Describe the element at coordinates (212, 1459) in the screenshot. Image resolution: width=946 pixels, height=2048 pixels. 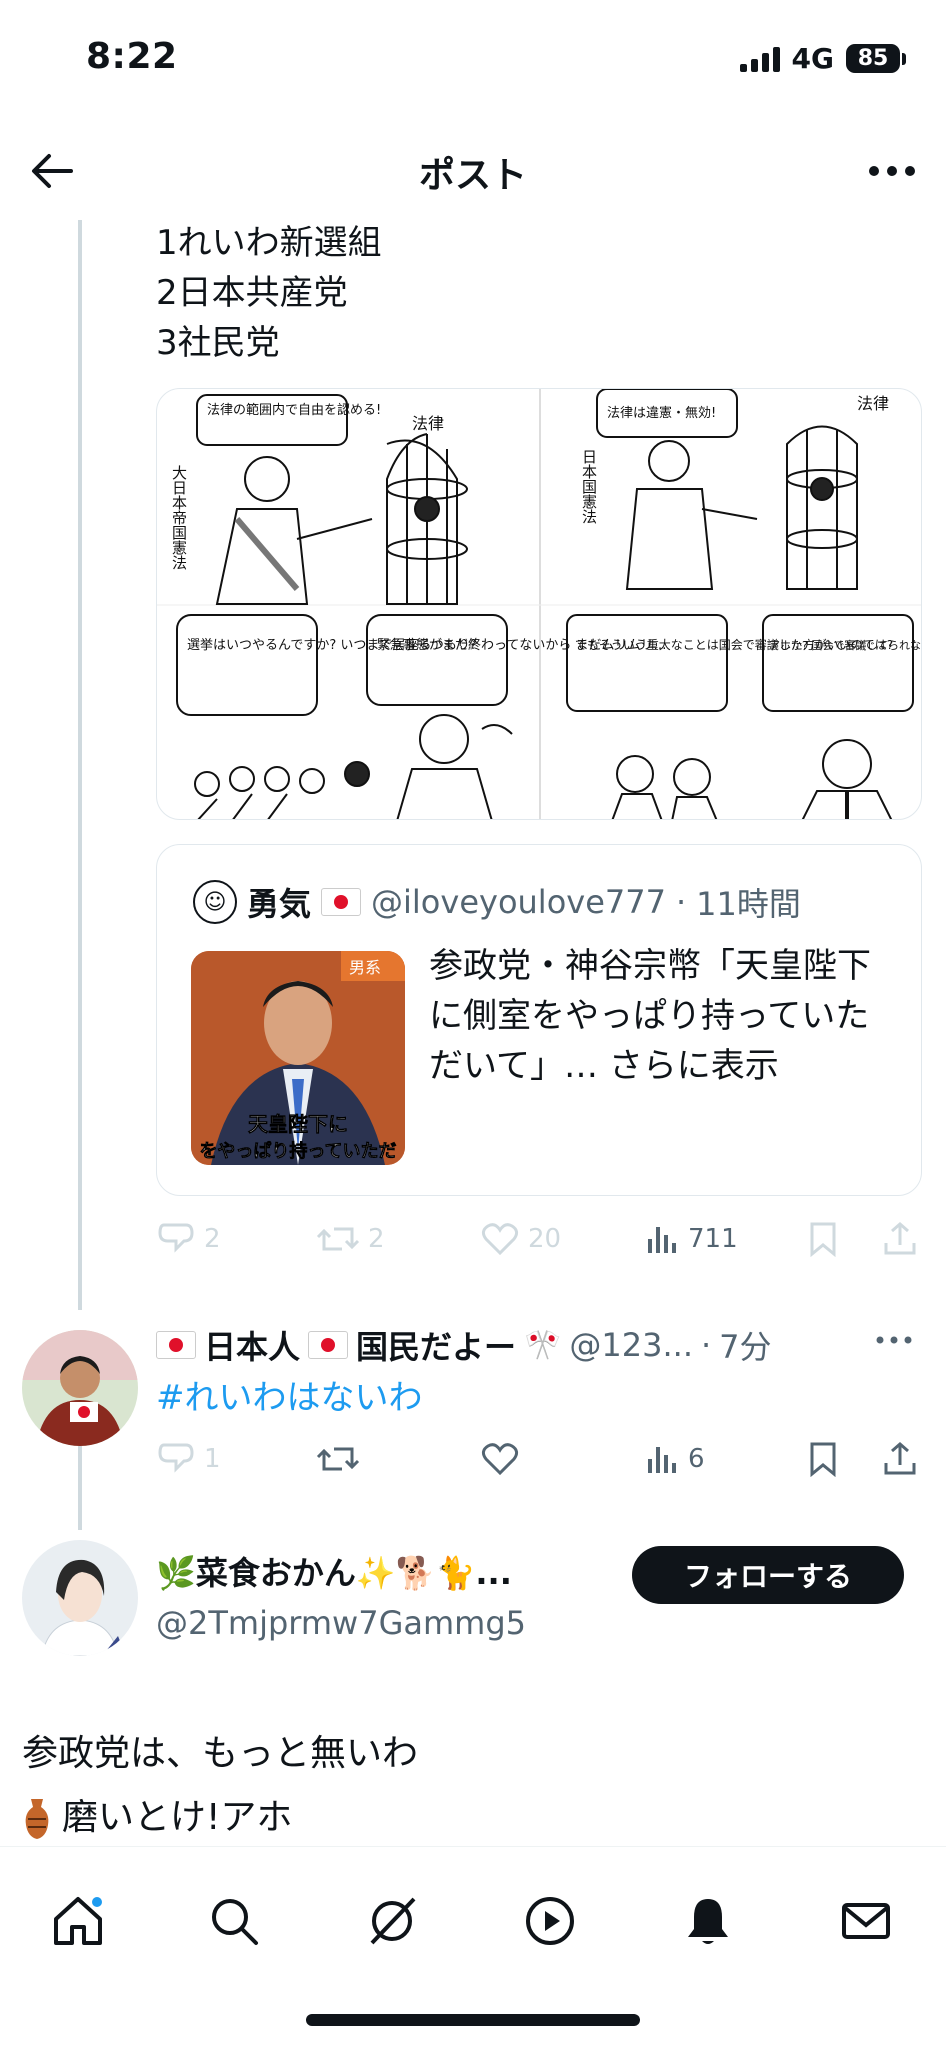
I see `reply-count: 1` at that location.